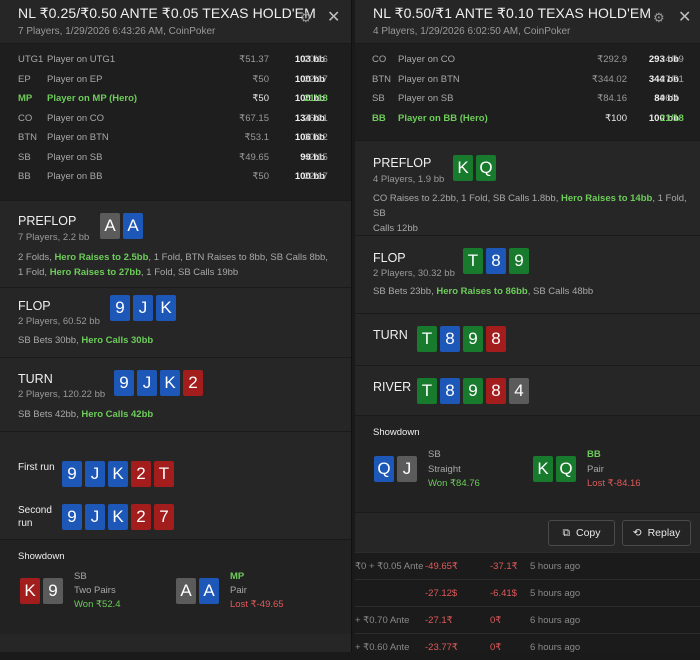 The image size is (700, 660). What do you see at coordinates (175, 99) in the screenshot?
I see `player-row: MP Player on MP (Hero) ₹50 100 bb 21/18` at bounding box center [175, 99].